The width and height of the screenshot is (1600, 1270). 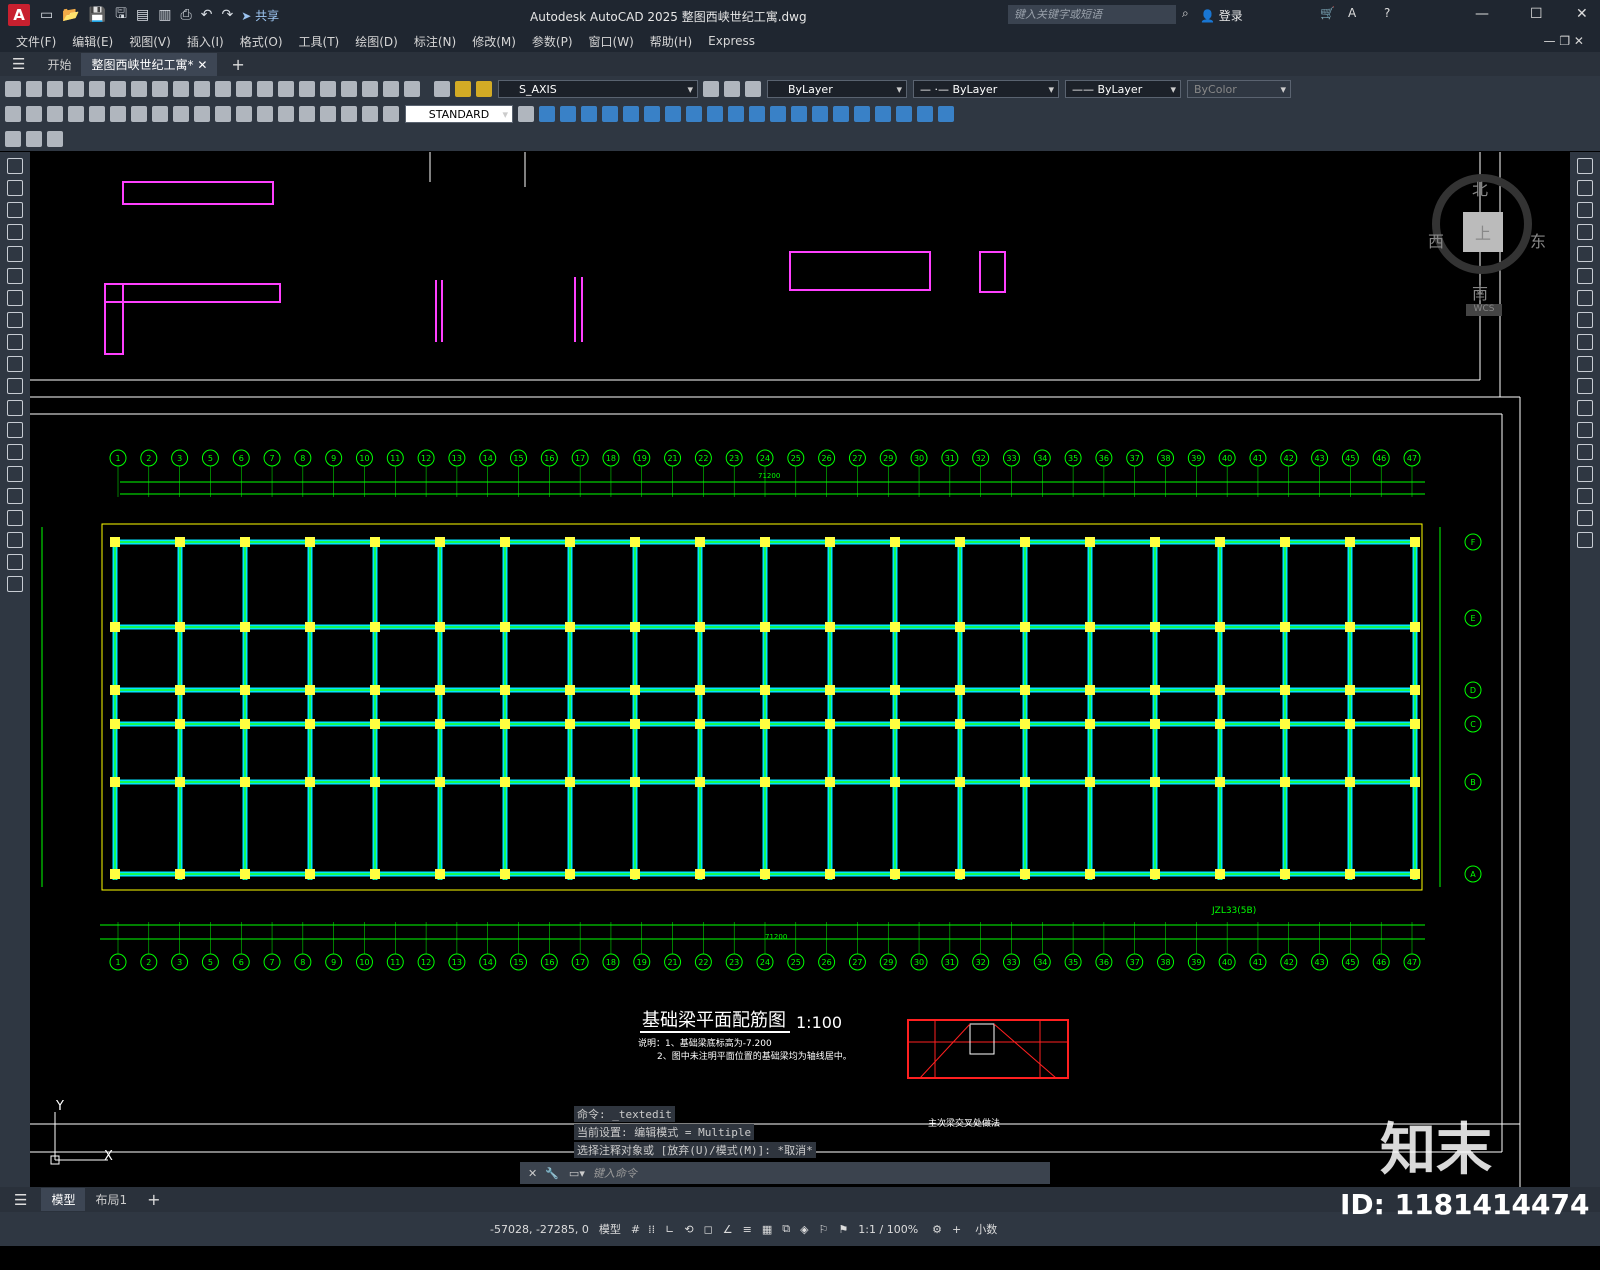 I want to click on grid-icon: #, so click(x=635, y=1229).